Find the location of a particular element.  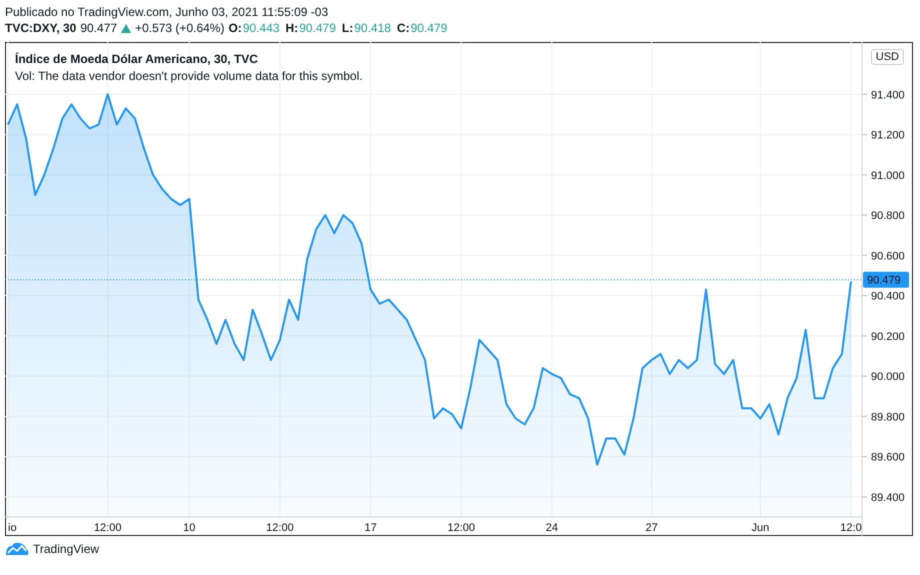

x-axis-label: Jun is located at coordinates (760, 528).